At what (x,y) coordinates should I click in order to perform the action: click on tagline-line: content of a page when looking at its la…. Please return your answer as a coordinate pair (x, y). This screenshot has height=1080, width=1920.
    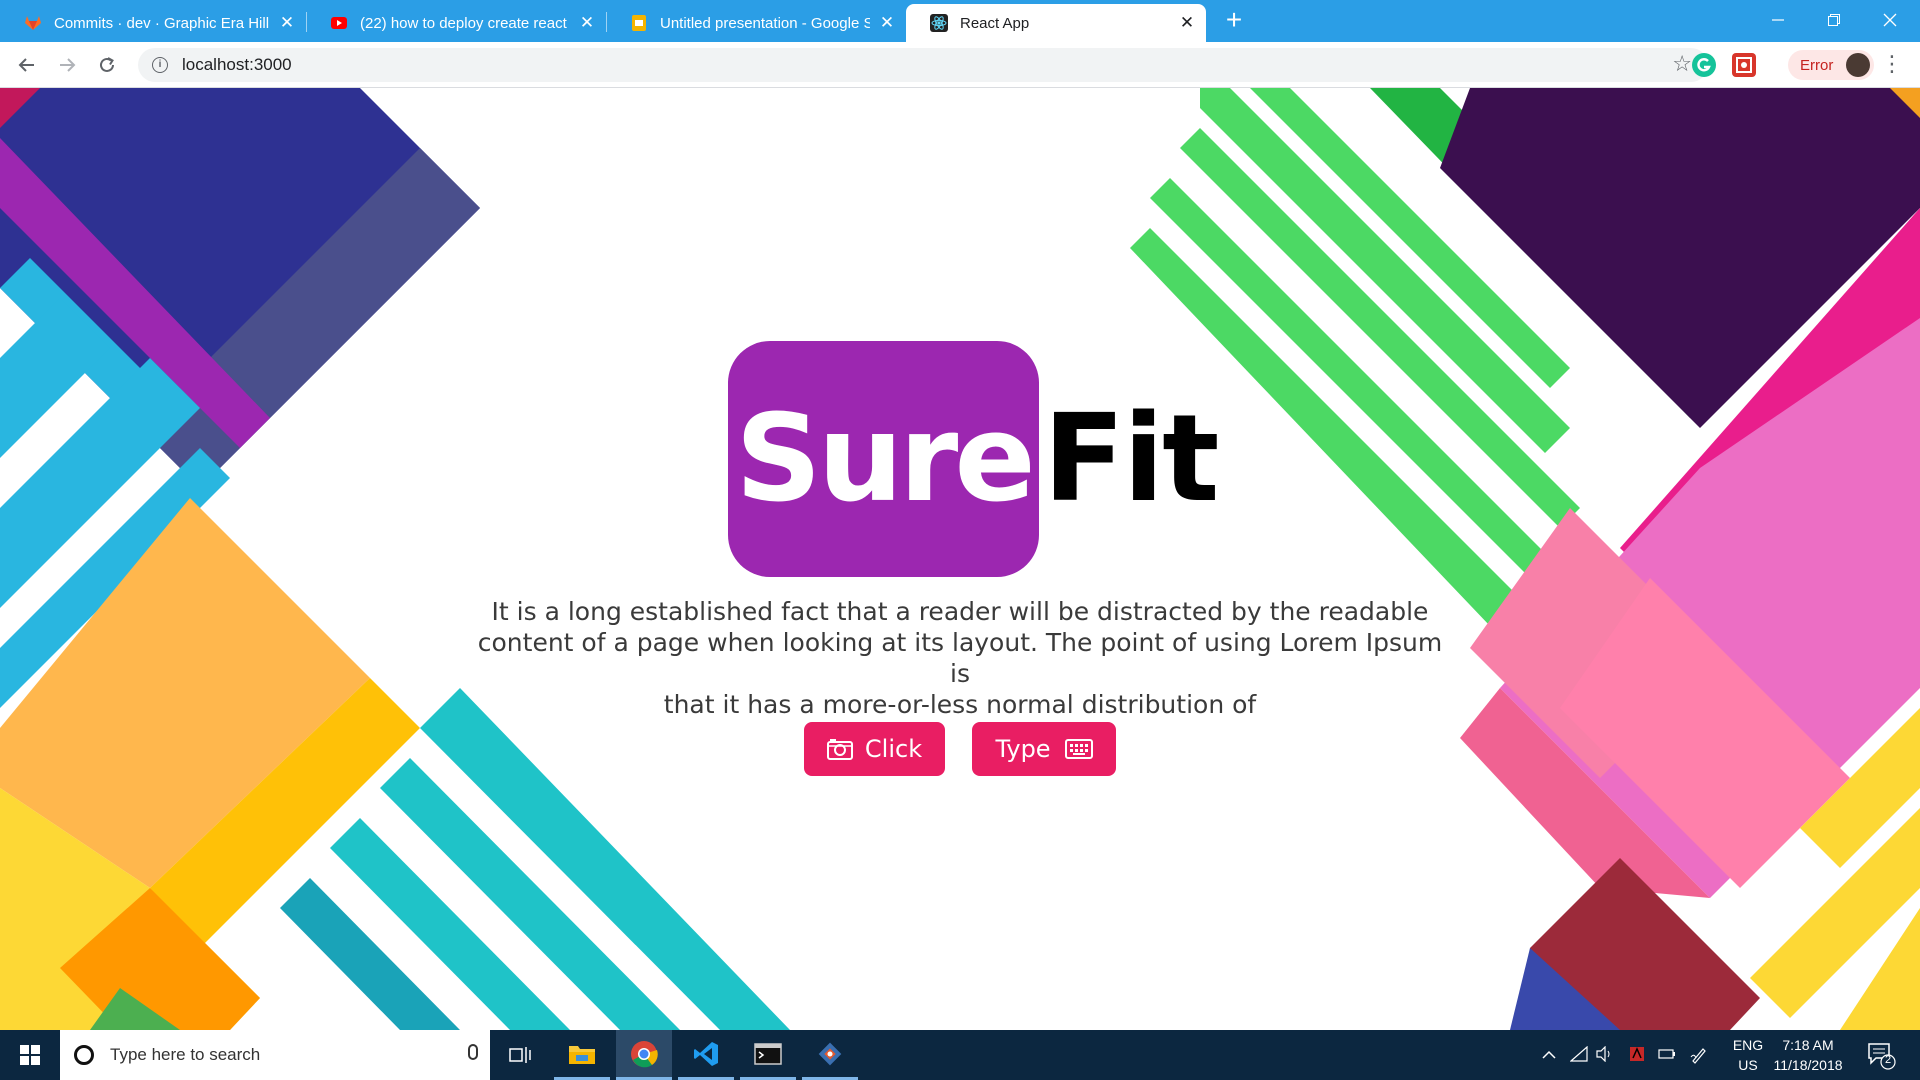
    Looking at the image, I should click on (960, 658).